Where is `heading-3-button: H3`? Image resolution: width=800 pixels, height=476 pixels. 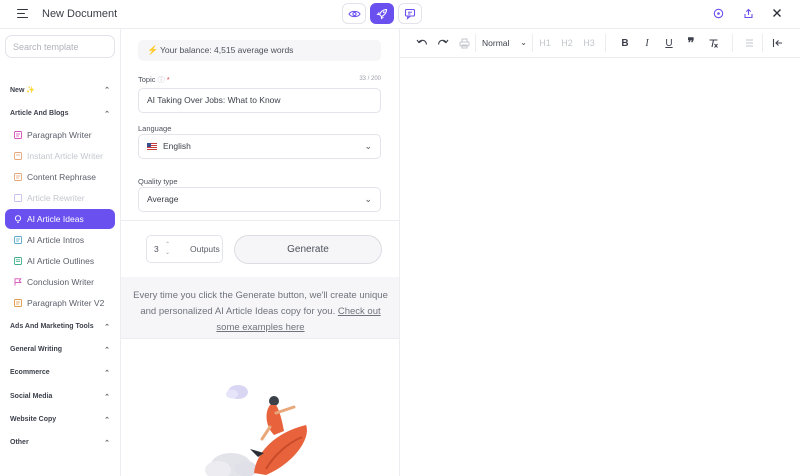
heading-3-button: H3 is located at coordinates (589, 43).